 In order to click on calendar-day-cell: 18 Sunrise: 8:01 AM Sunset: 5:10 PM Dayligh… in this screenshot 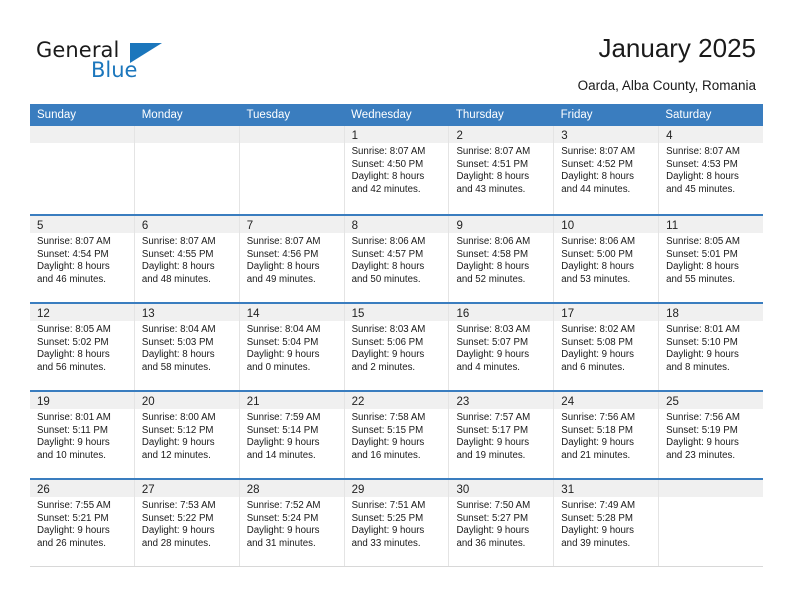, I will do `click(711, 347)`.